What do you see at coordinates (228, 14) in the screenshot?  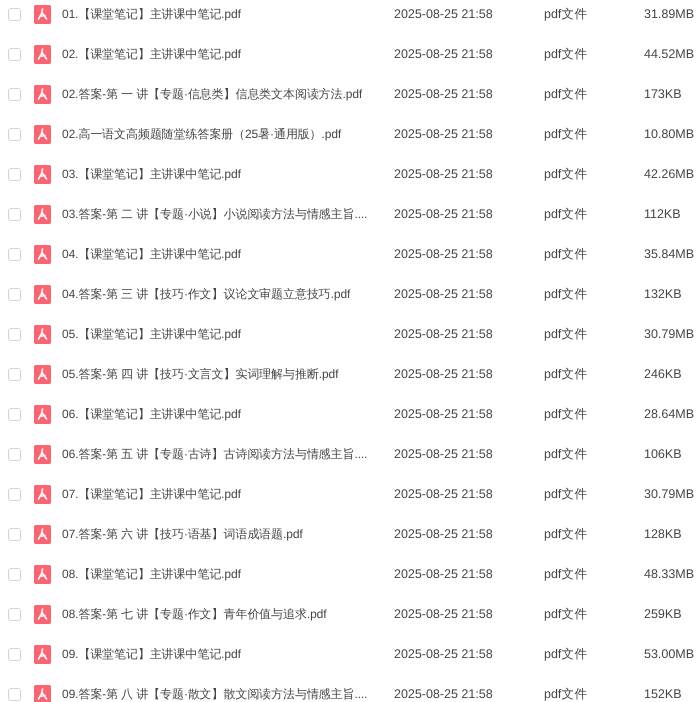 I see `file-name: 01.【课堂笔记】主讲课中笔记.pdf` at bounding box center [228, 14].